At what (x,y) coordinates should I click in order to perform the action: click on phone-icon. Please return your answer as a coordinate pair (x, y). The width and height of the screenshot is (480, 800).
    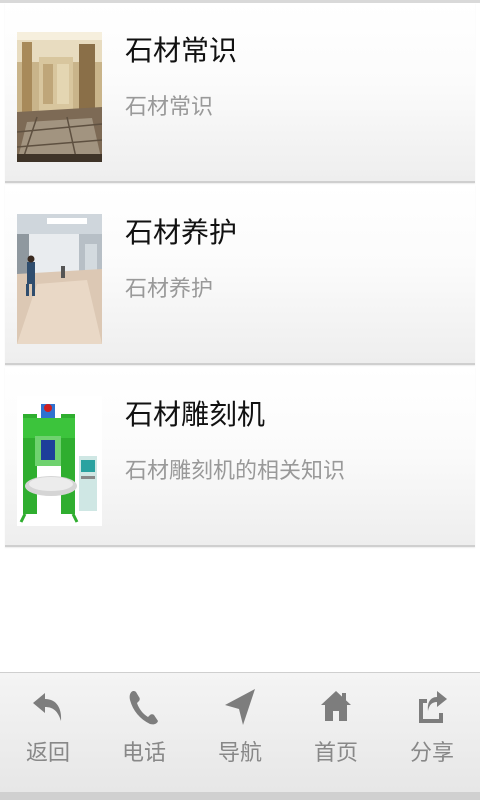
    Looking at the image, I should click on (144, 707).